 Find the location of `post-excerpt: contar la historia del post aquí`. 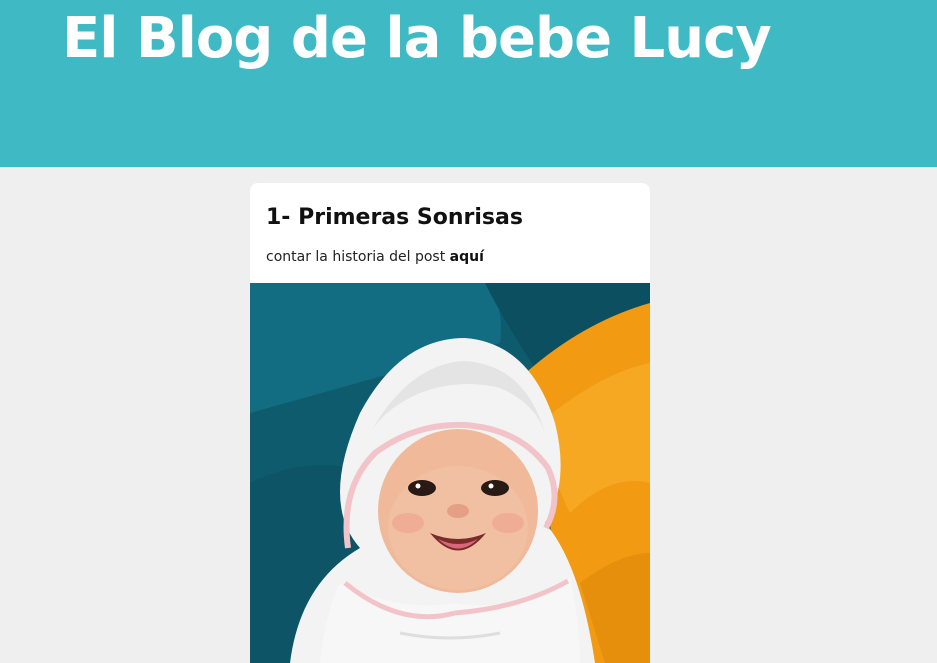

post-excerpt: contar la historia del post aquí is located at coordinates (375, 257).